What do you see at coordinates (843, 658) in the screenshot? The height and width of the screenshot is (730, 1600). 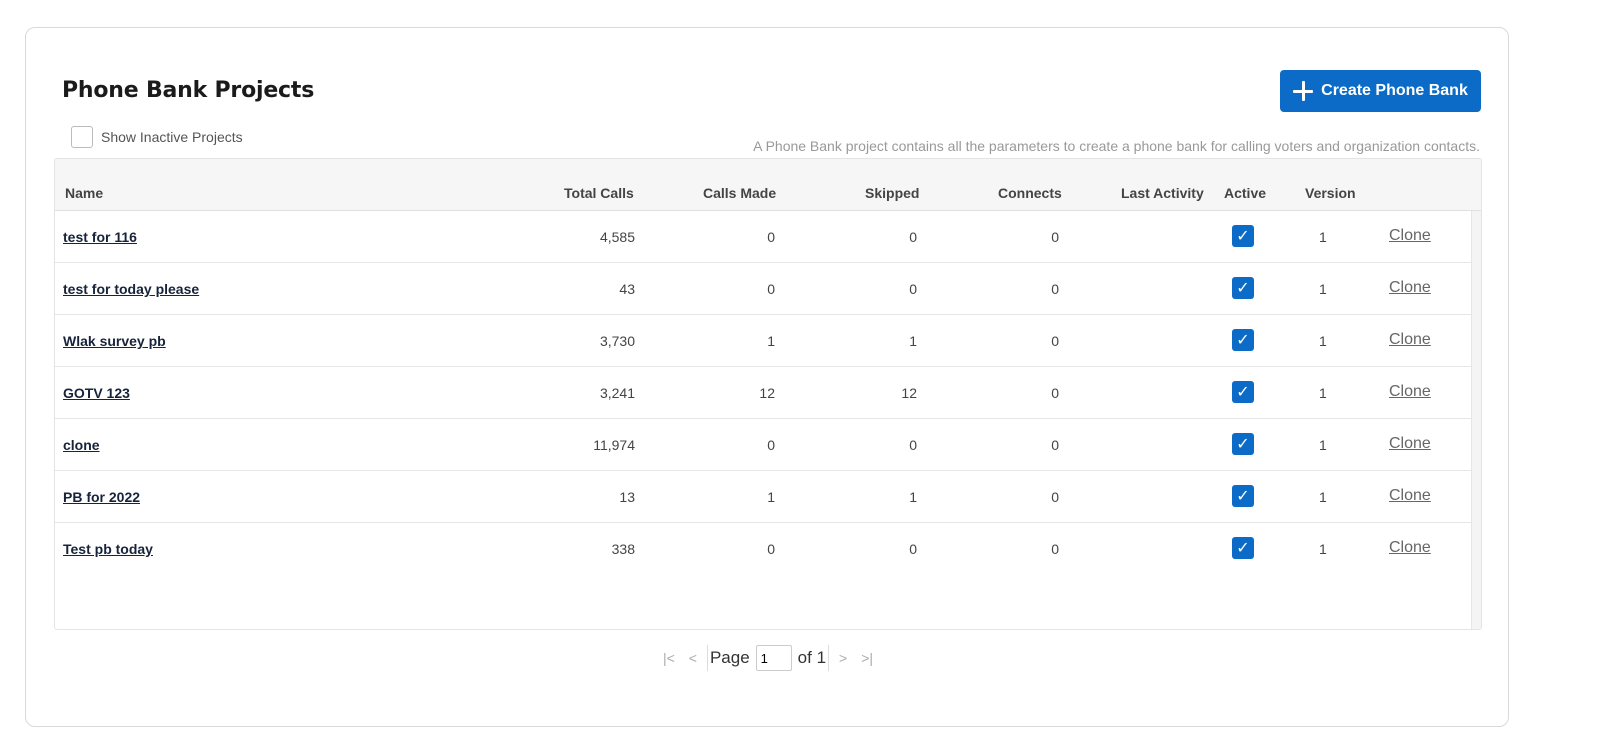 I see `next-page-icon: >` at bounding box center [843, 658].